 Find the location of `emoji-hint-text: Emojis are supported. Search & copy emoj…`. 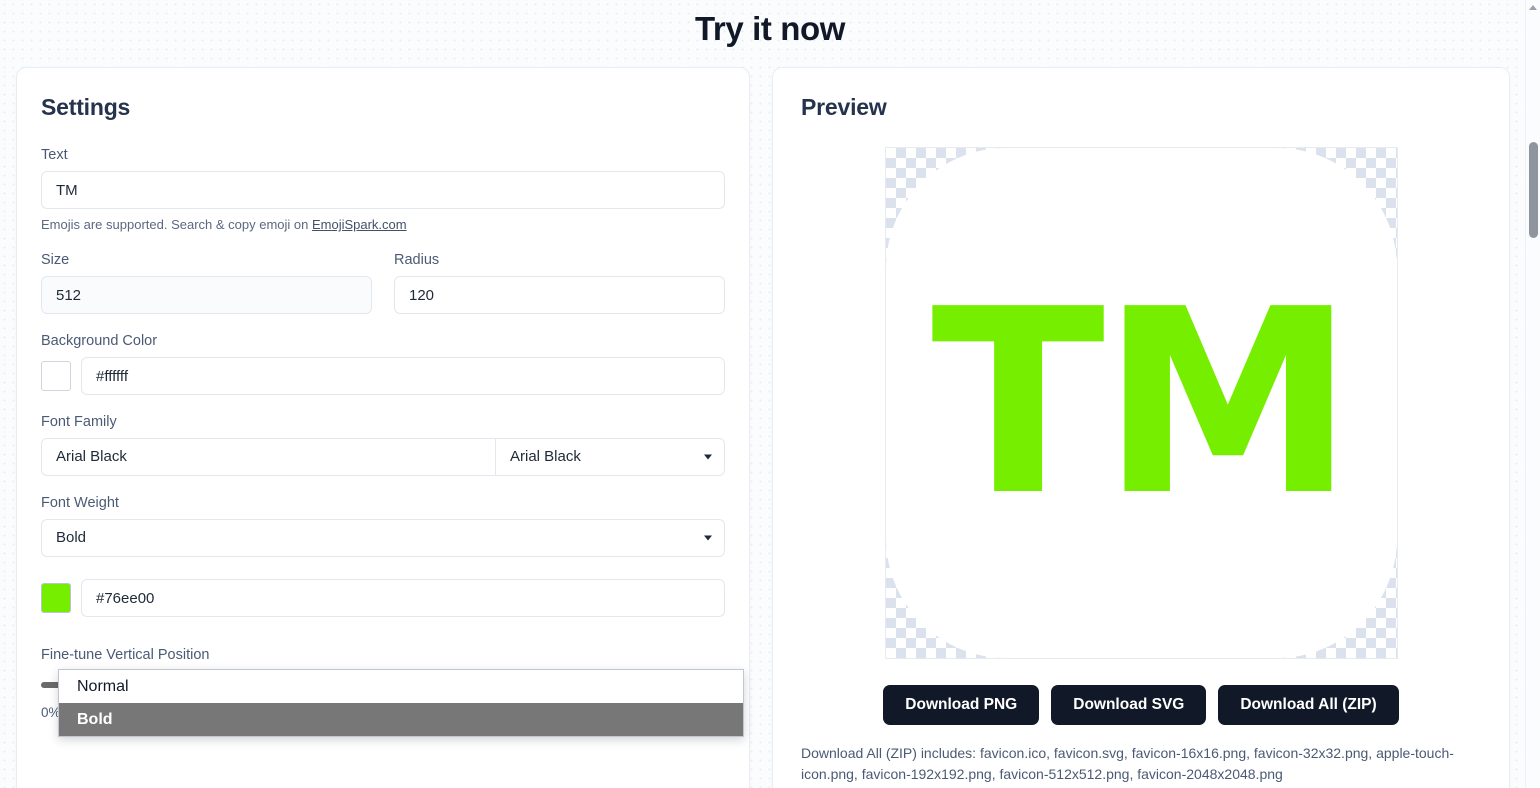

emoji-hint-text: Emojis are supported. Search & copy emoj… is located at coordinates (176, 224).